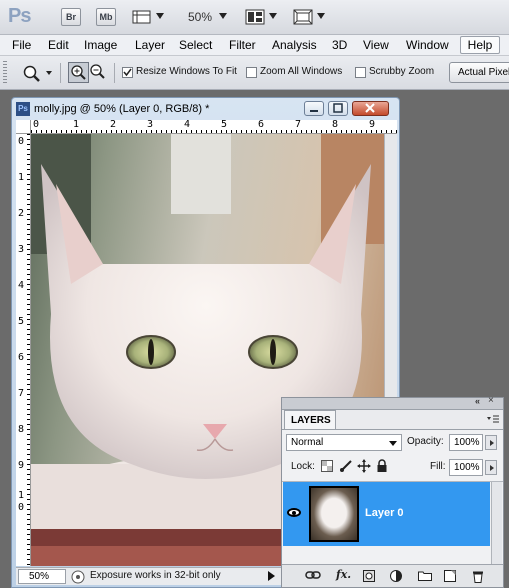  I want to click on screen-mode-dropdown-icon, so click(321, 16).